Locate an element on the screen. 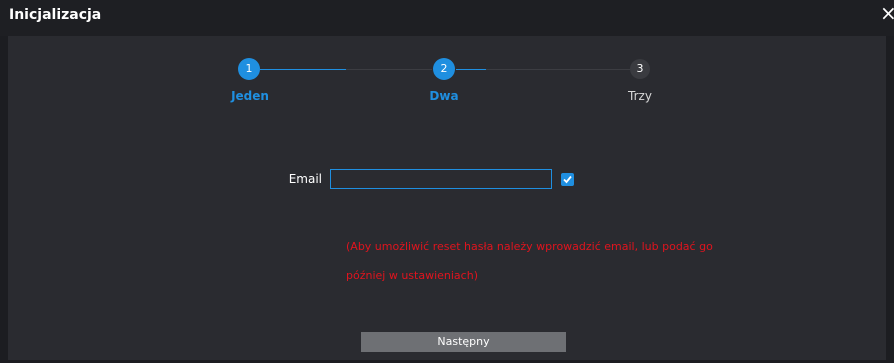 This screenshot has height=363, width=894. check-icon is located at coordinates (567, 179).